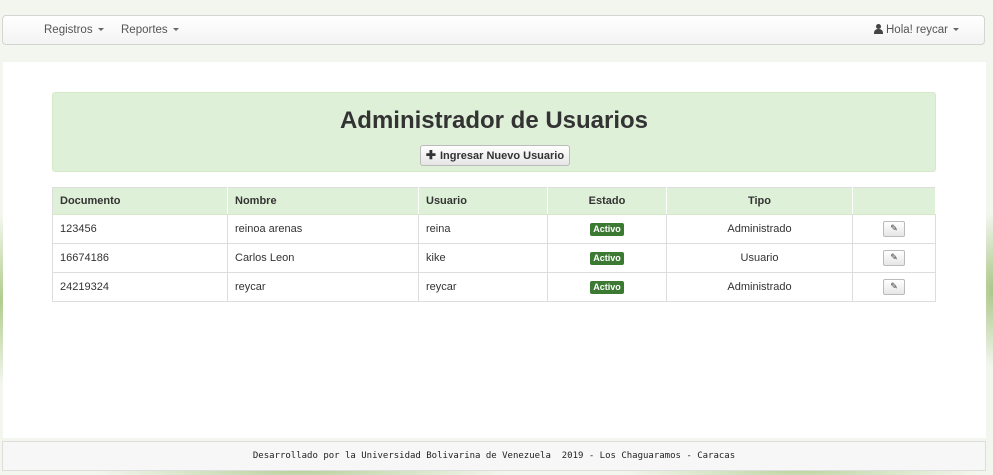  Describe the element at coordinates (140, 229) in the screenshot. I see `cell-documento: 123456` at that location.